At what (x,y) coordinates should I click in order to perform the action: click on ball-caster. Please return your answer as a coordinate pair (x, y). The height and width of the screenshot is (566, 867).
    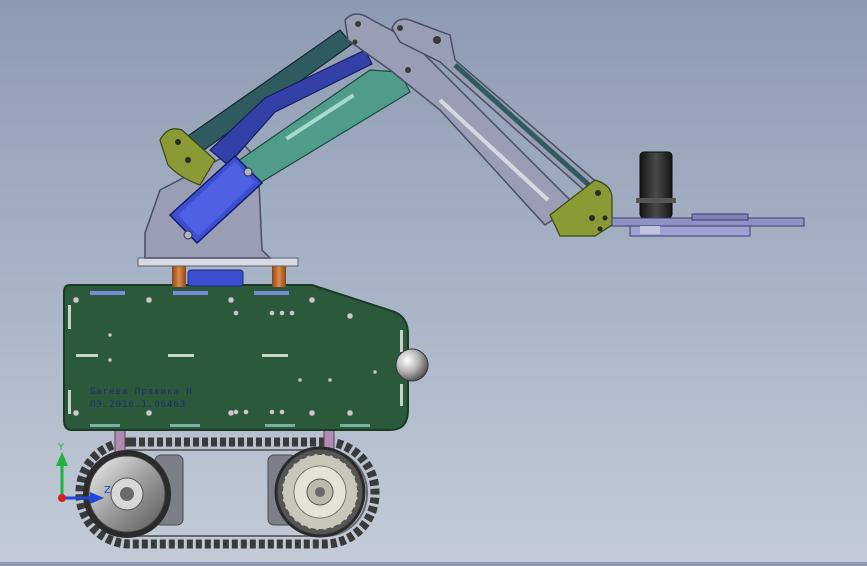
    Looking at the image, I should click on (412, 365).